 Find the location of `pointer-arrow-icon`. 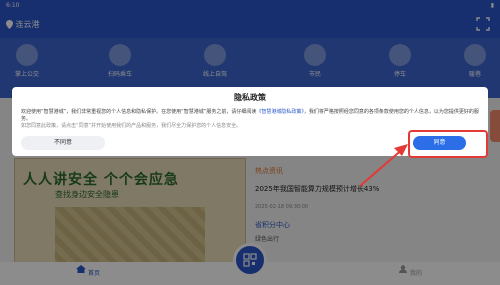

pointer-arrow-icon is located at coordinates (383, 165).